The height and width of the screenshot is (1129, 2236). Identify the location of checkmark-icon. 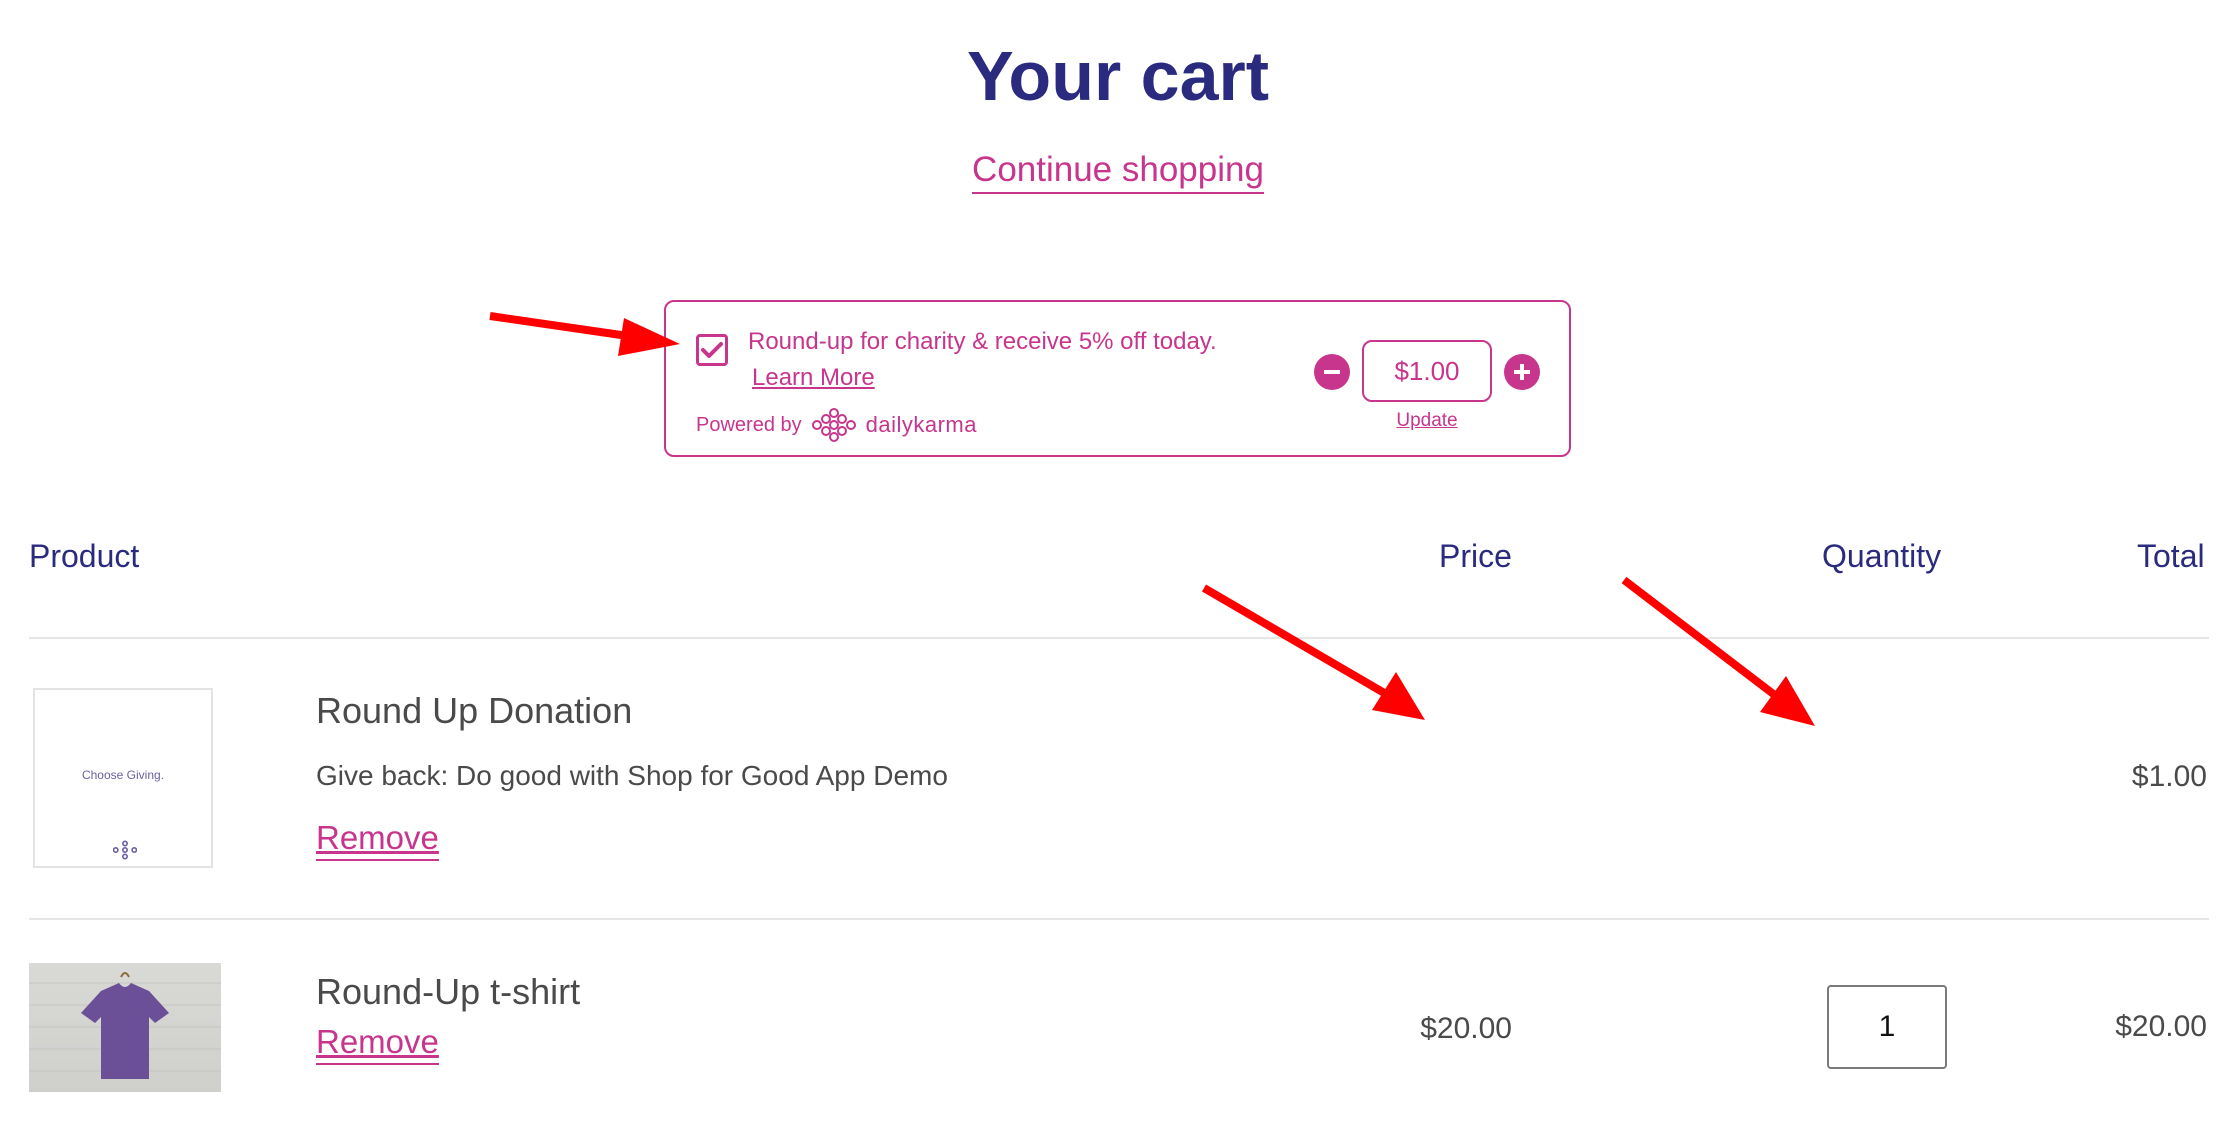
(712, 350).